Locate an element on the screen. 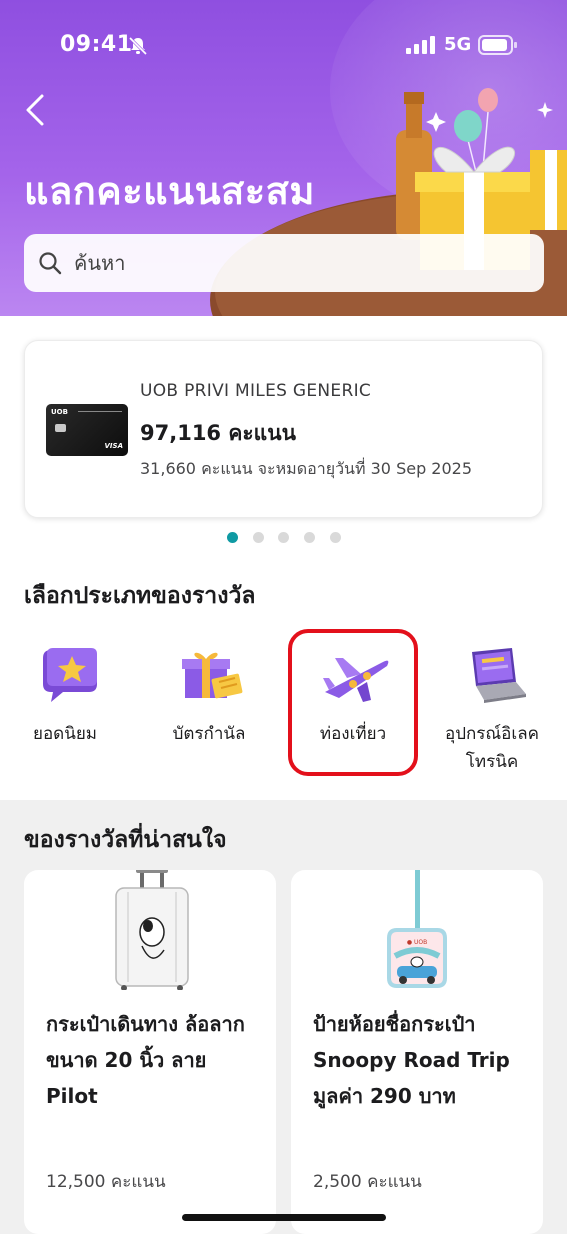  network-type: 5G is located at coordinates (458, 44).